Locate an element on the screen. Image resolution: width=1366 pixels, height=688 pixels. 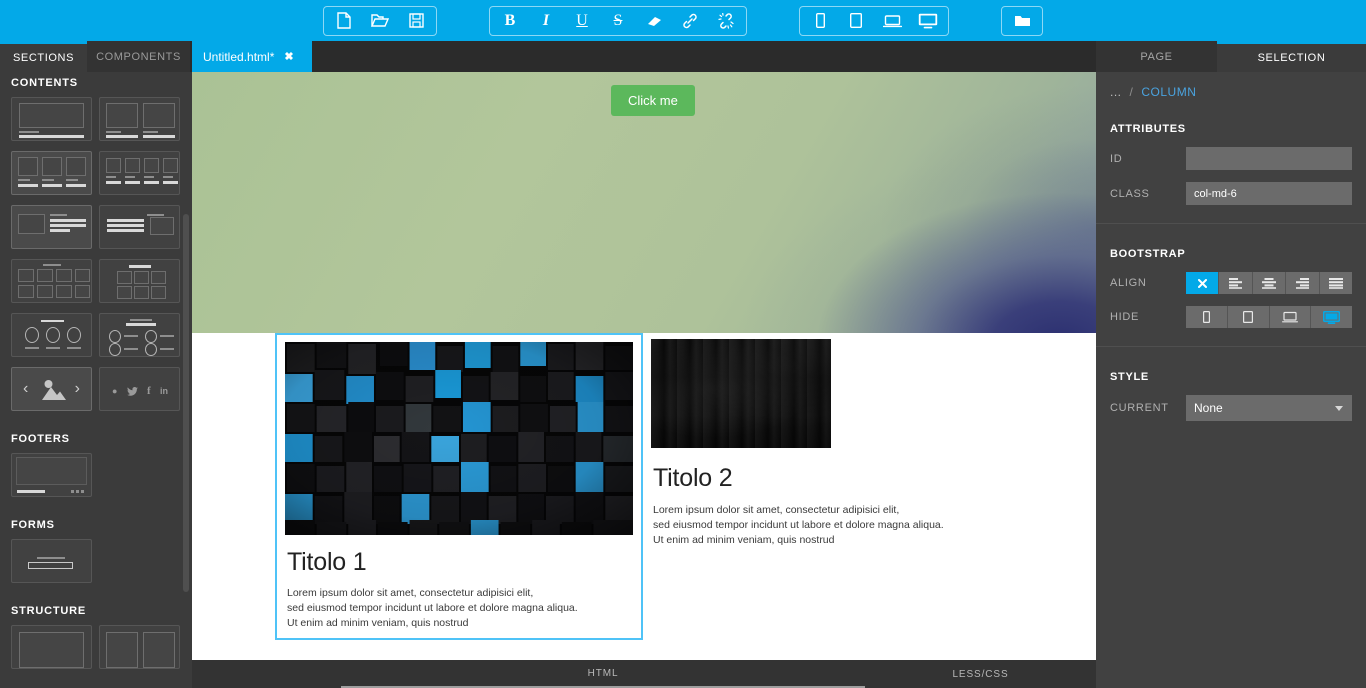
tab-components: COMPONENTS is located at coordinates (138, 56).